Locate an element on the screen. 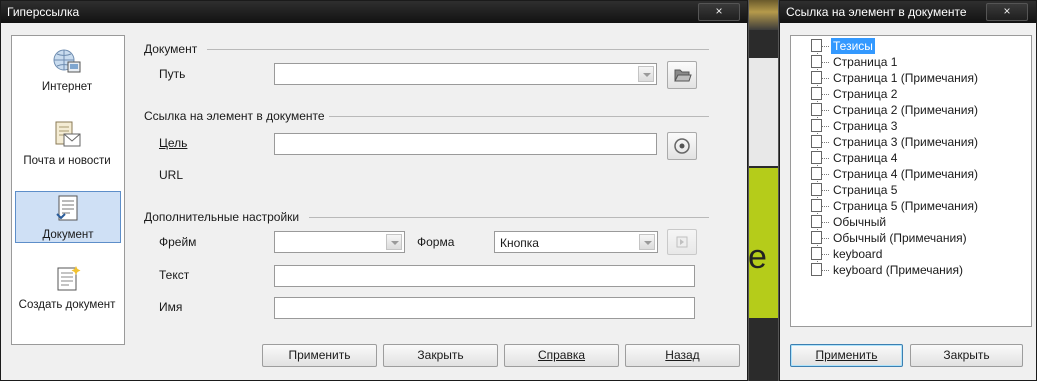 The image size is (1037, 381). open-file-button is located at coordinates (682, 75).